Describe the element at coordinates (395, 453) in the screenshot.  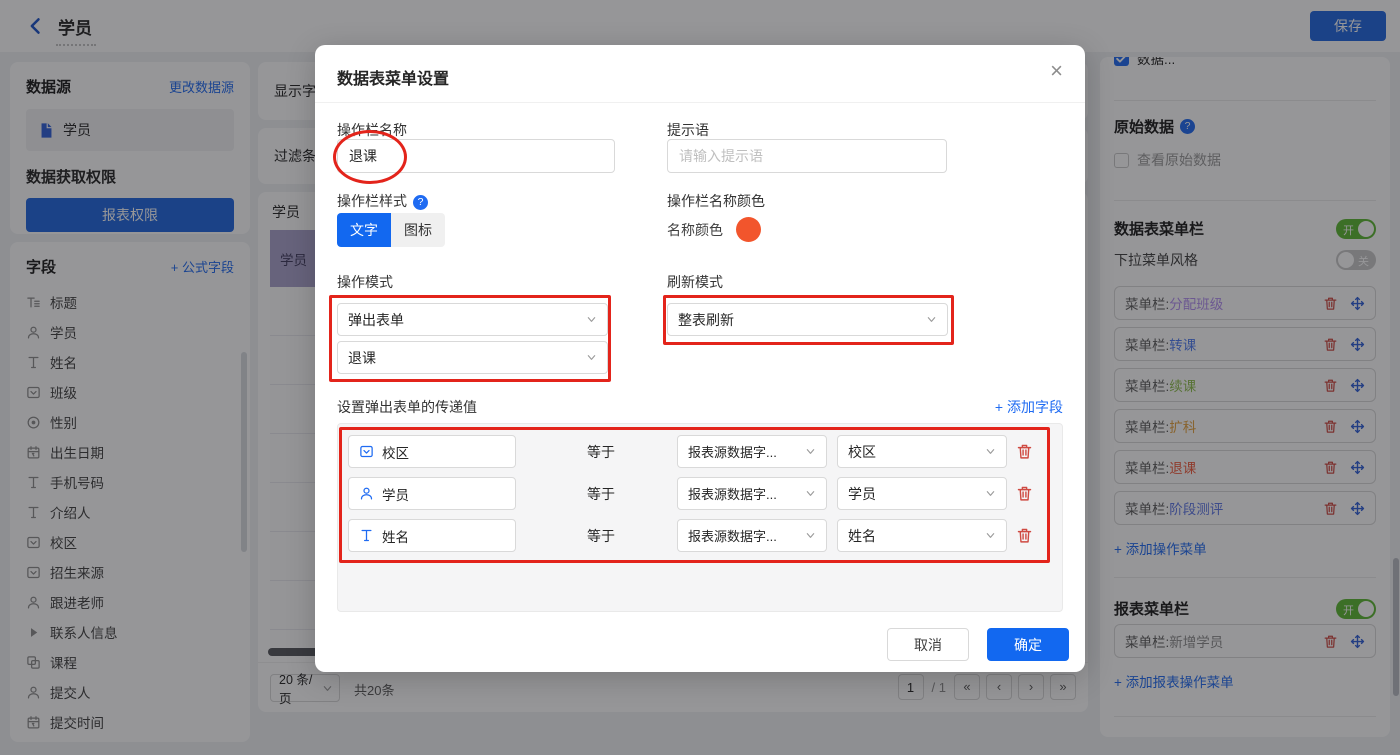
I see `transfer-field-label: 校区` at that location.